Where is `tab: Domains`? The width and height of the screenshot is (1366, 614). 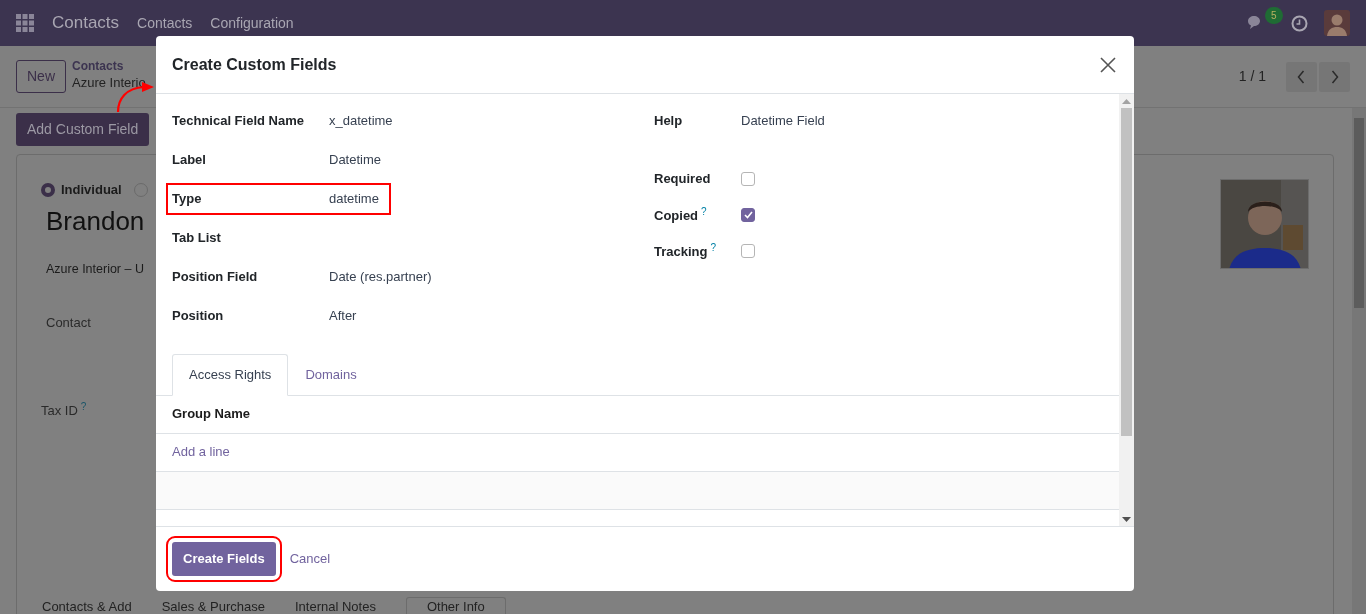 tab: Domains is located at coordinates (331, 375).